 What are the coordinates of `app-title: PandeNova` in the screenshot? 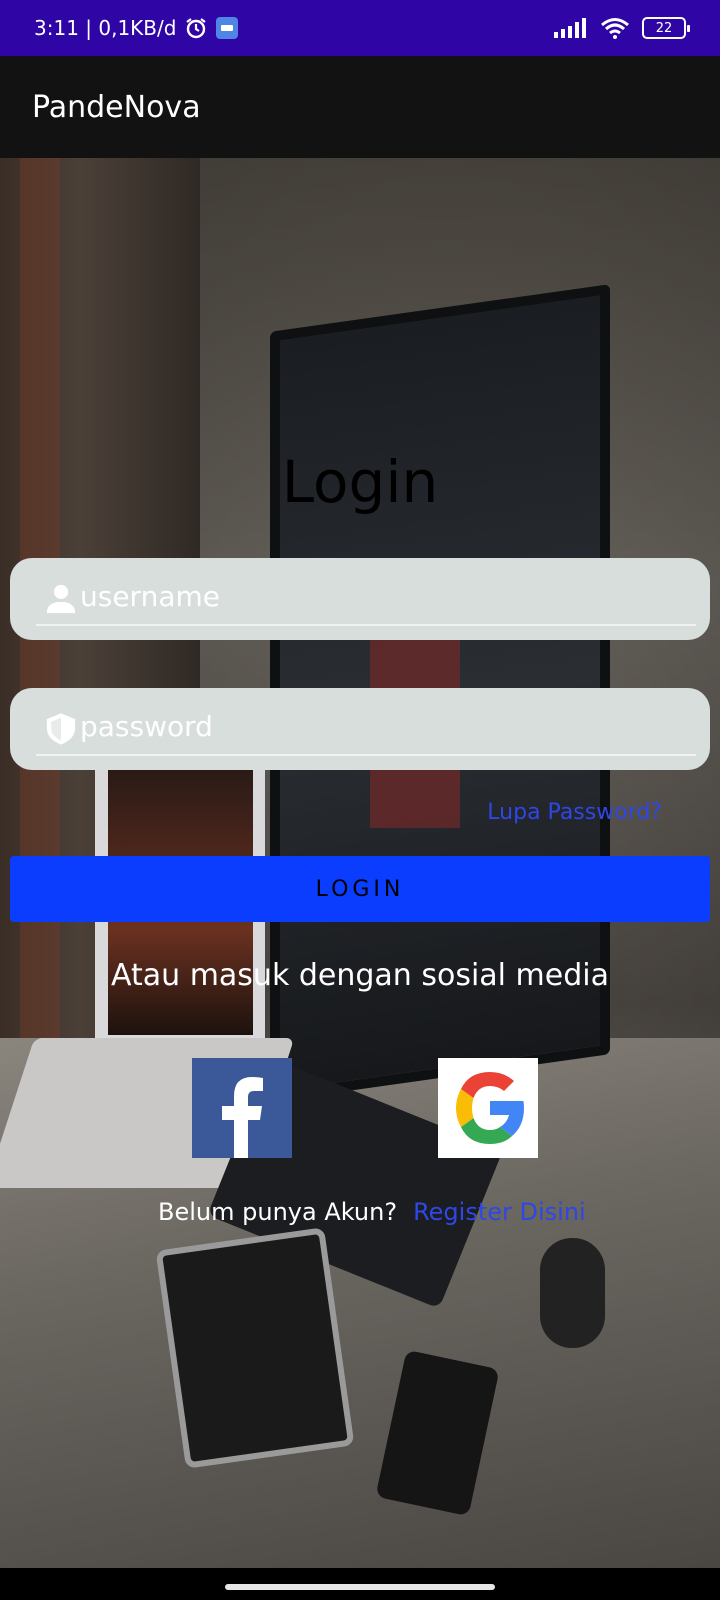 It's located at (116, 107).